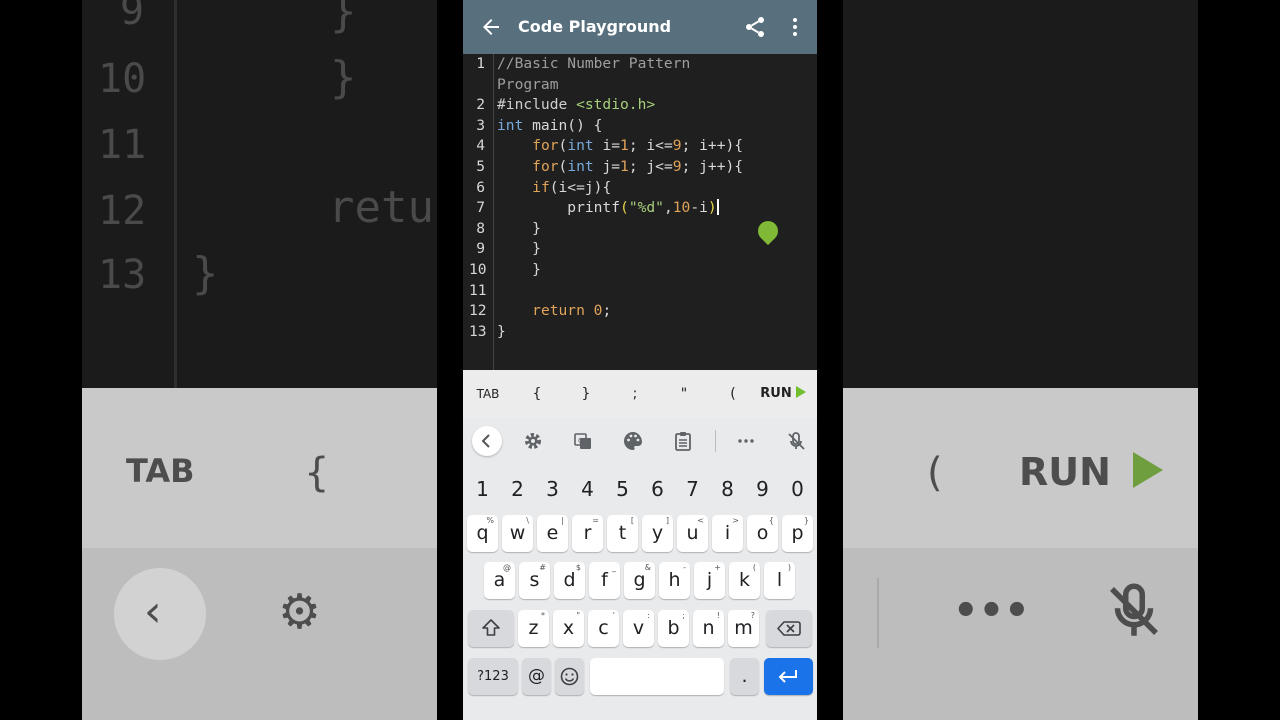  I want to click on keyboard-back-button, so click(487, 441).